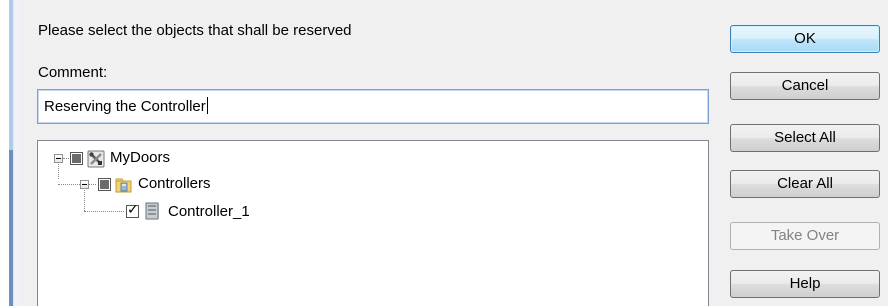 The width and height of the screenshot is (888, 306). Describe the element at coordinates (58, 158) in the screenshot. I see `collapse-toggle-mydoors` at that location.